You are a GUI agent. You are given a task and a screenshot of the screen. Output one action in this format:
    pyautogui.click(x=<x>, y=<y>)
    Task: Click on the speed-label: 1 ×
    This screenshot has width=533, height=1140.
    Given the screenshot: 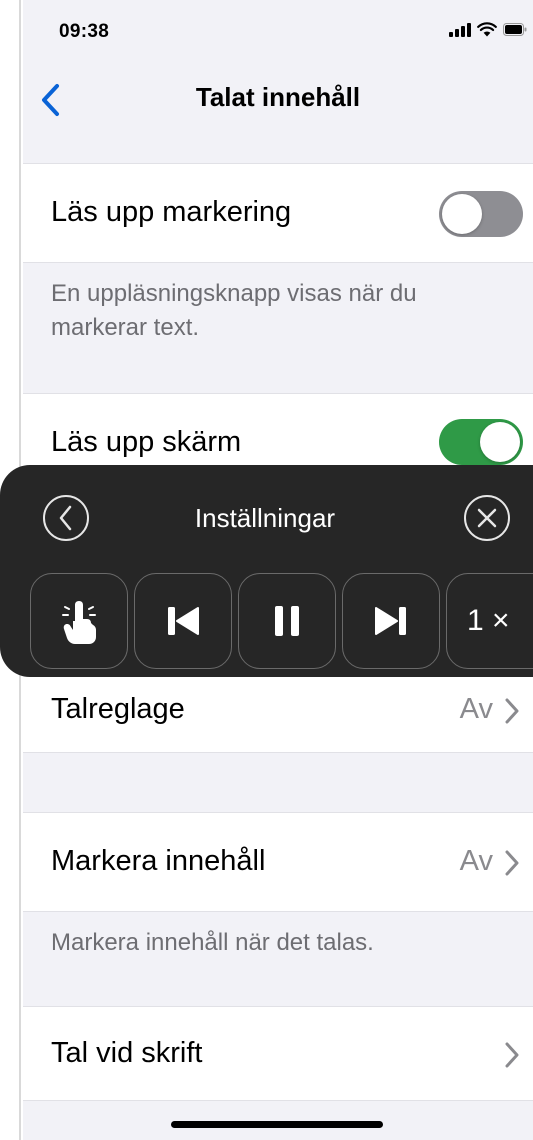 What is the action you would take?
    pyautogui.click(x=488, y=620)
    